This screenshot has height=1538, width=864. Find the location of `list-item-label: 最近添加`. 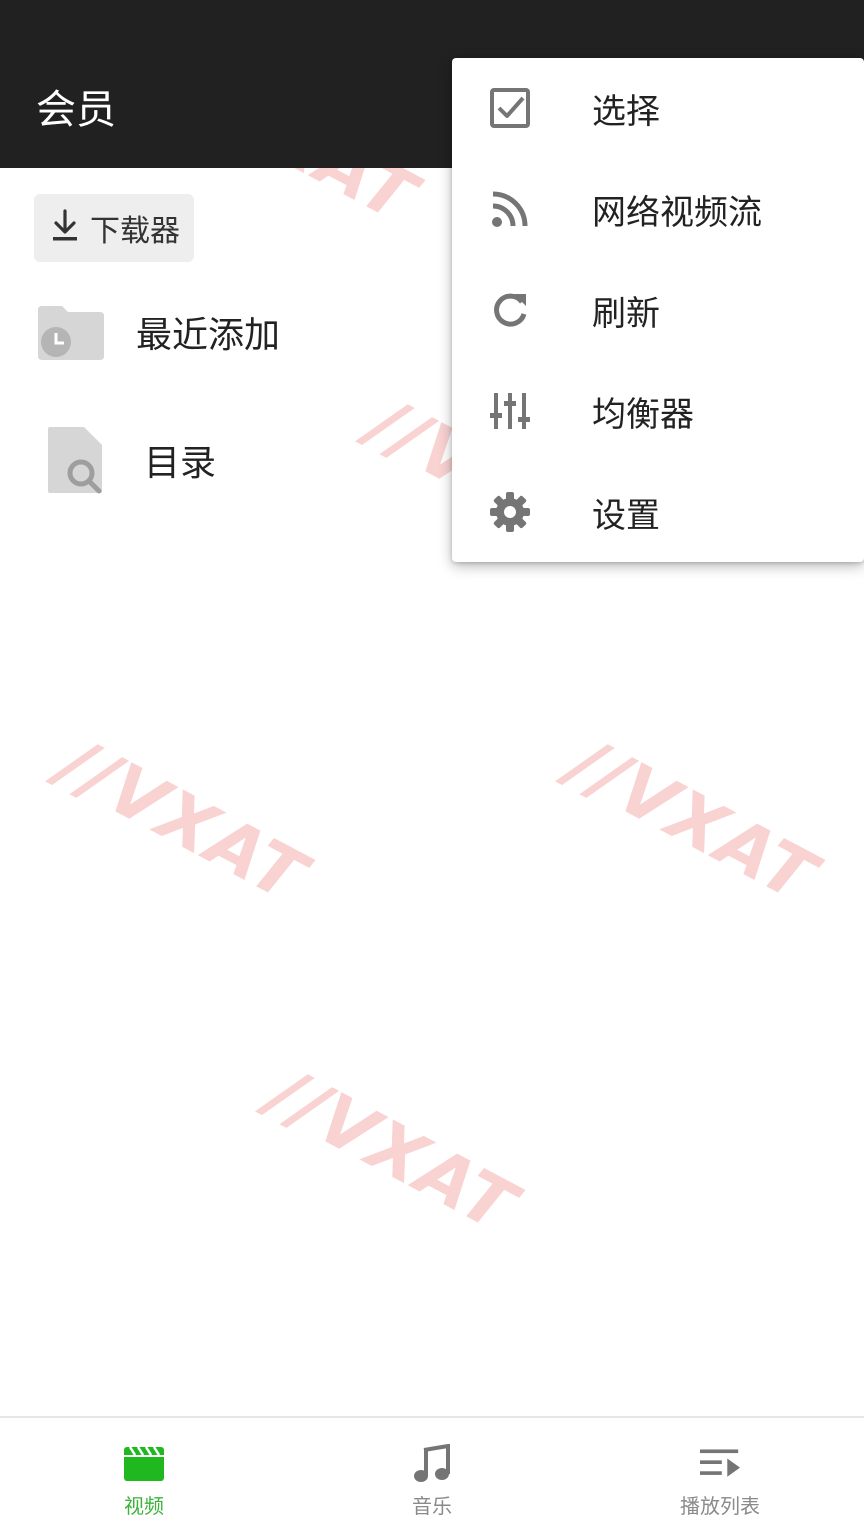

list-item-label: 最近添加 is located at coordinates (208, 335).